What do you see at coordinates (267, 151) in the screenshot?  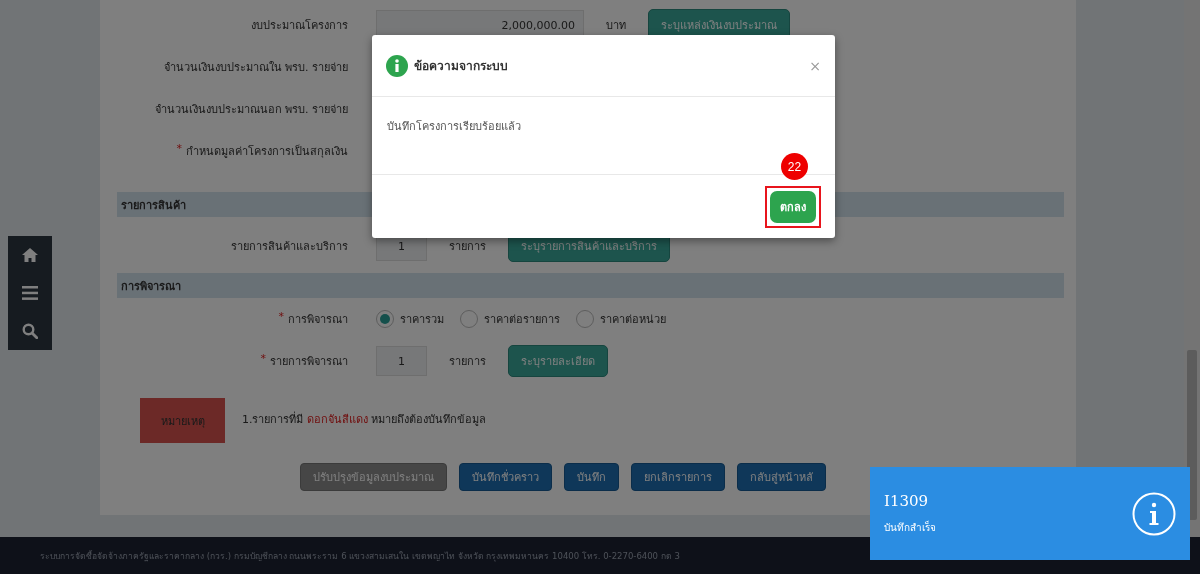 I see `field-label: กำหนดมูลค่าโครงการเป็นสกุลเงิน` at bounding box center [267, 151].